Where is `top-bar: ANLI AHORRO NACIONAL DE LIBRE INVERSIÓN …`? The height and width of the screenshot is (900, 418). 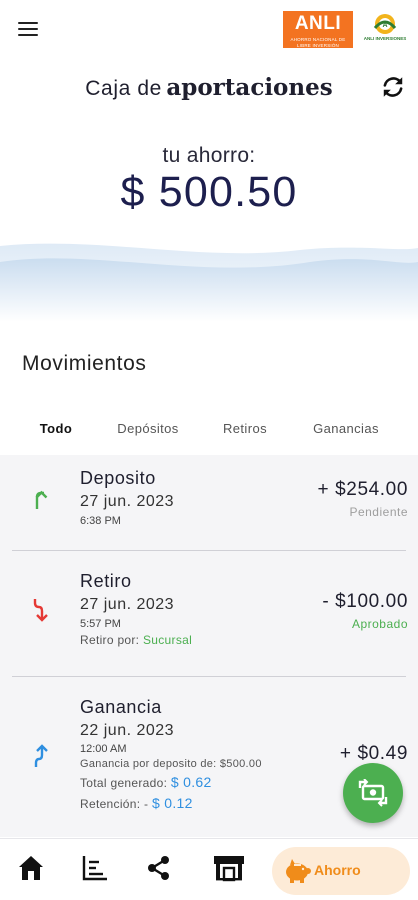 top-bar: ANLI AHORRO NACIONAL DE LIBRE INVERSIÓN … is located at coordinates (209, 30).